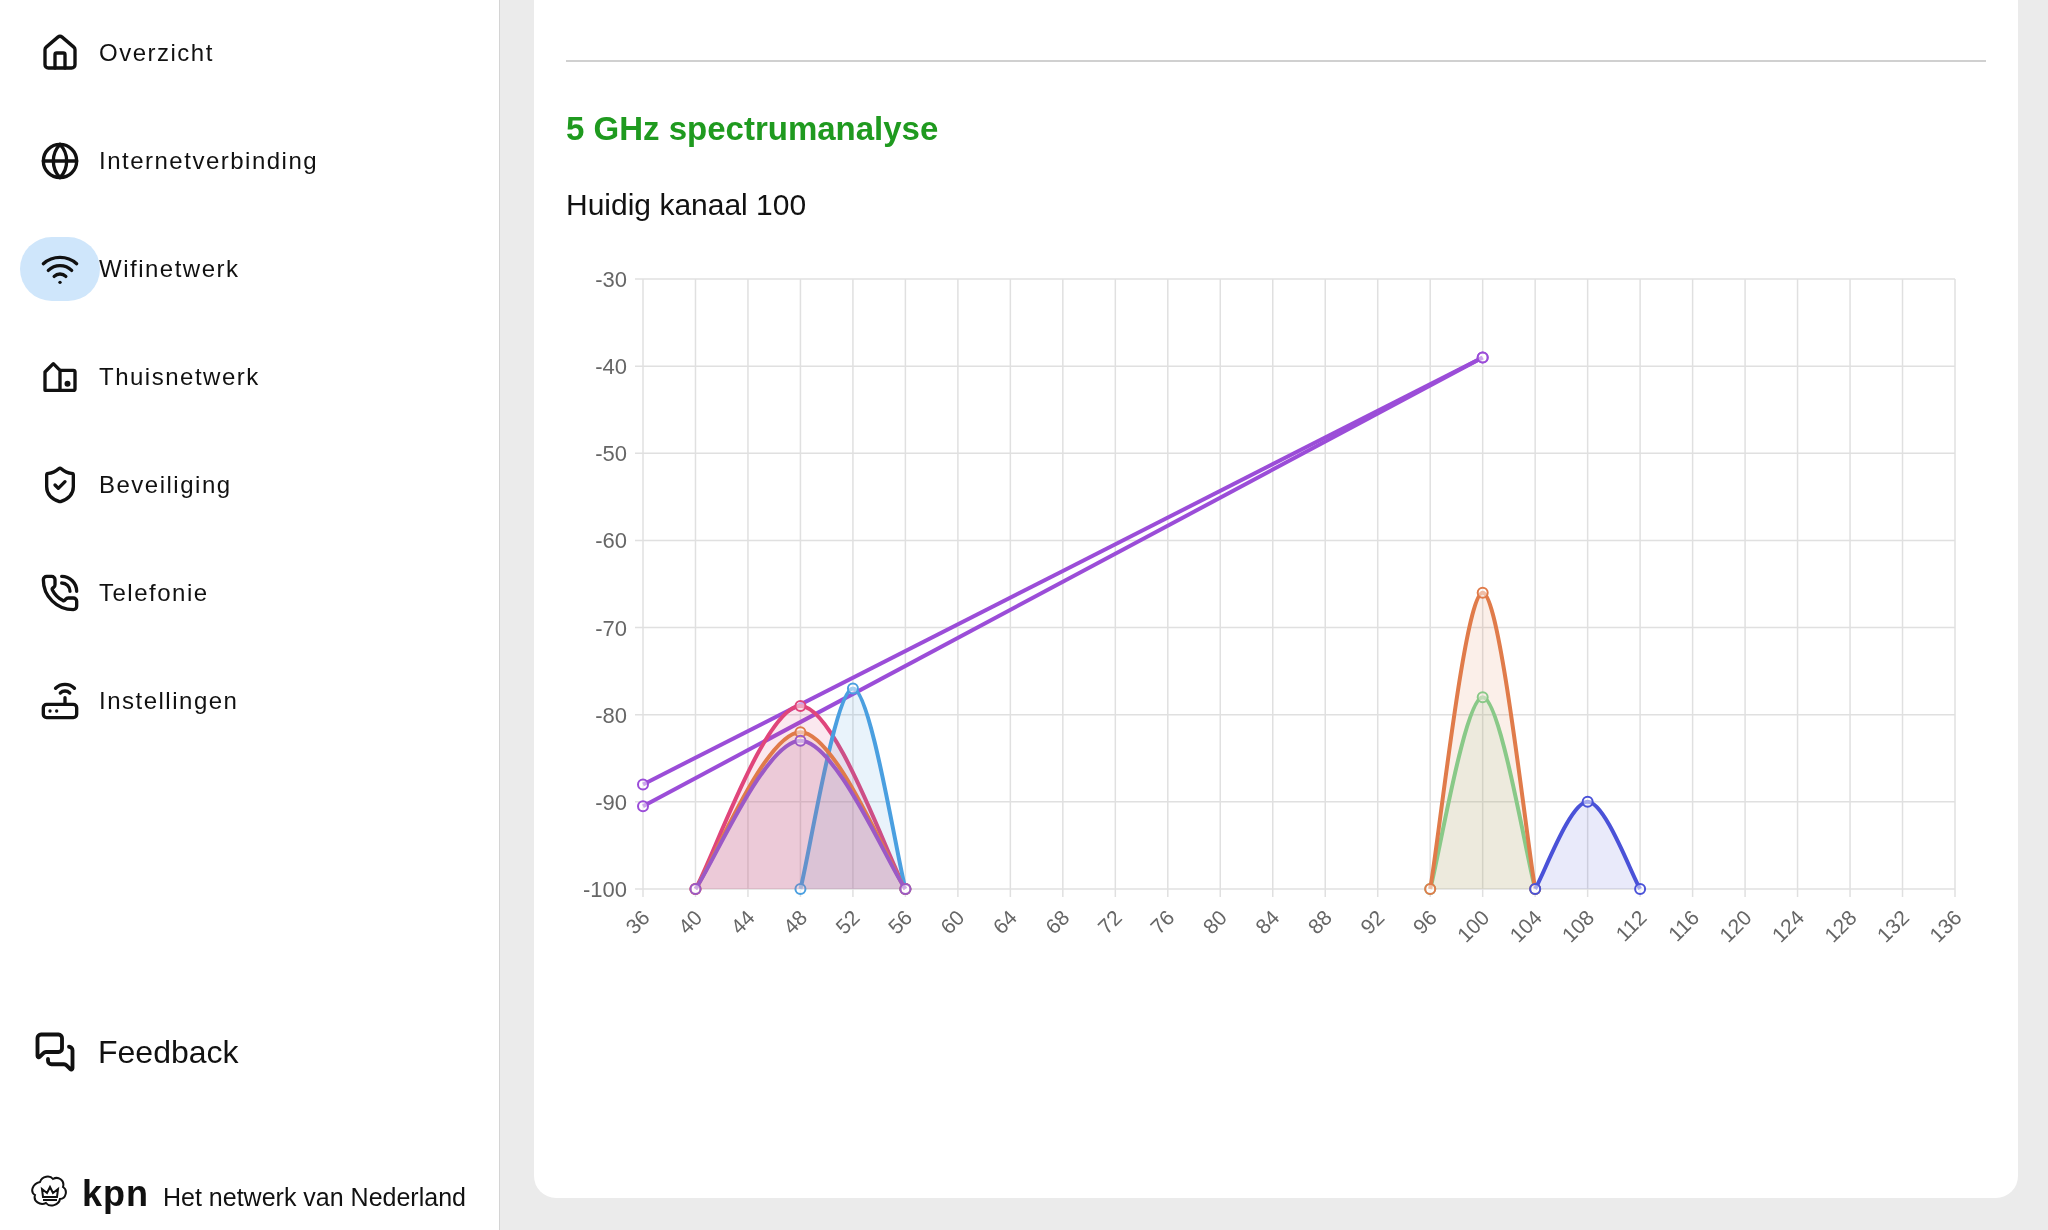  I want to click on x-axis-label: 36, so click(637, 921).